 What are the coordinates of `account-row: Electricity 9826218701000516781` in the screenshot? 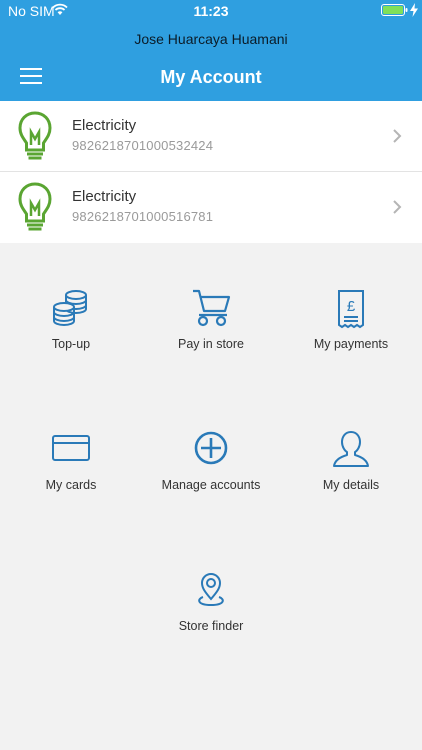 It's located at (211, 207).